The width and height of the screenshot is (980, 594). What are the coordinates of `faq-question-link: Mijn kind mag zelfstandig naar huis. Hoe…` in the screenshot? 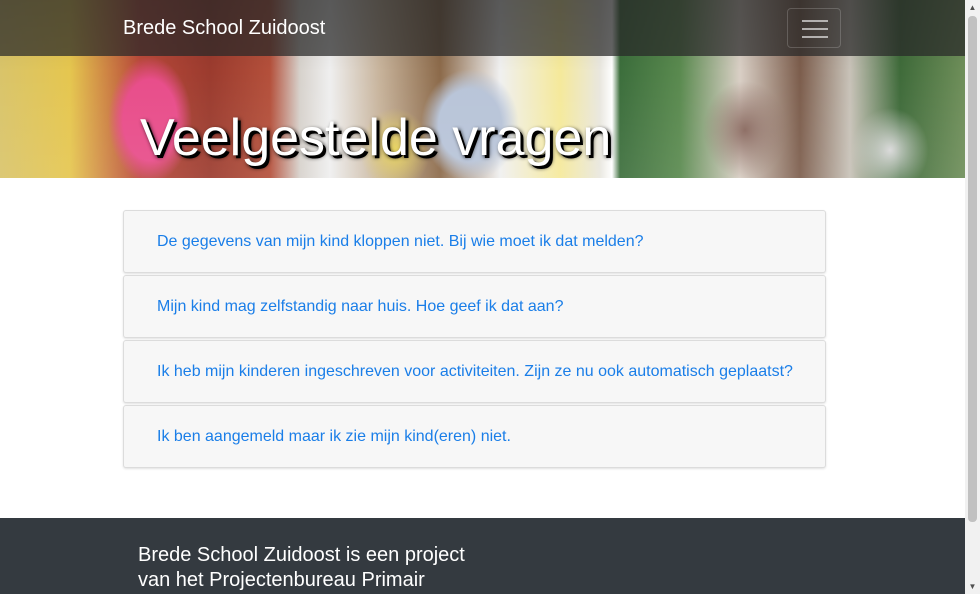 It's located at (360, 307).